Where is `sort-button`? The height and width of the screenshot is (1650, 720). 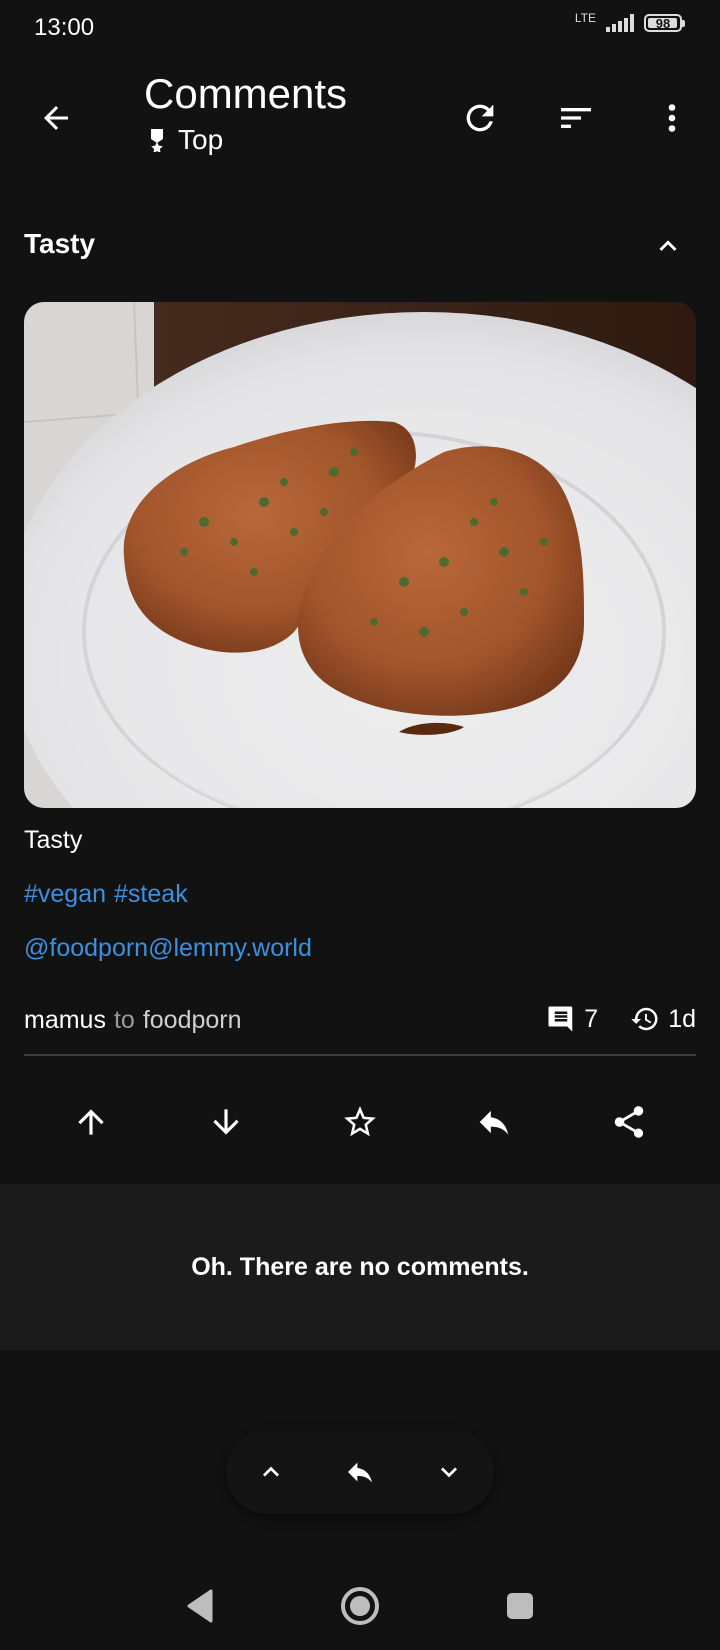
sort-button is located at coordinates (576, 118).